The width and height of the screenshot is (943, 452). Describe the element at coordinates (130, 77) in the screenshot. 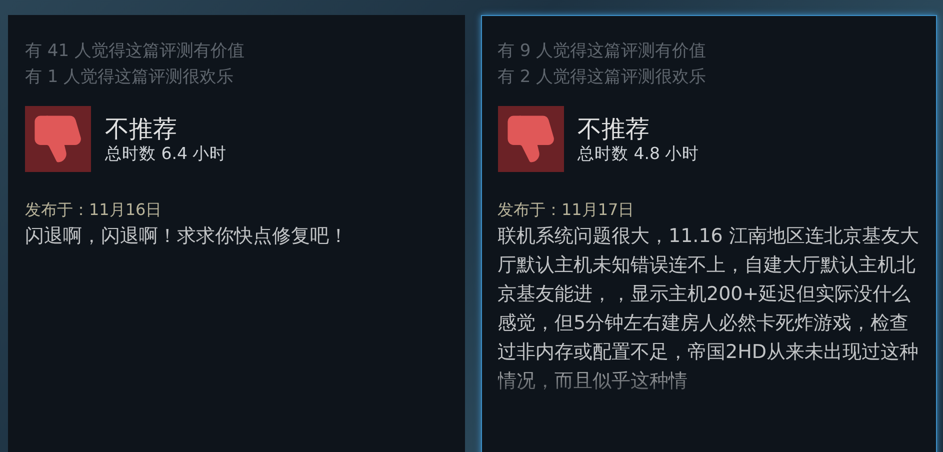

I see `funny-count: 有 1 人觉得这篇评测很欢乐` at that location.